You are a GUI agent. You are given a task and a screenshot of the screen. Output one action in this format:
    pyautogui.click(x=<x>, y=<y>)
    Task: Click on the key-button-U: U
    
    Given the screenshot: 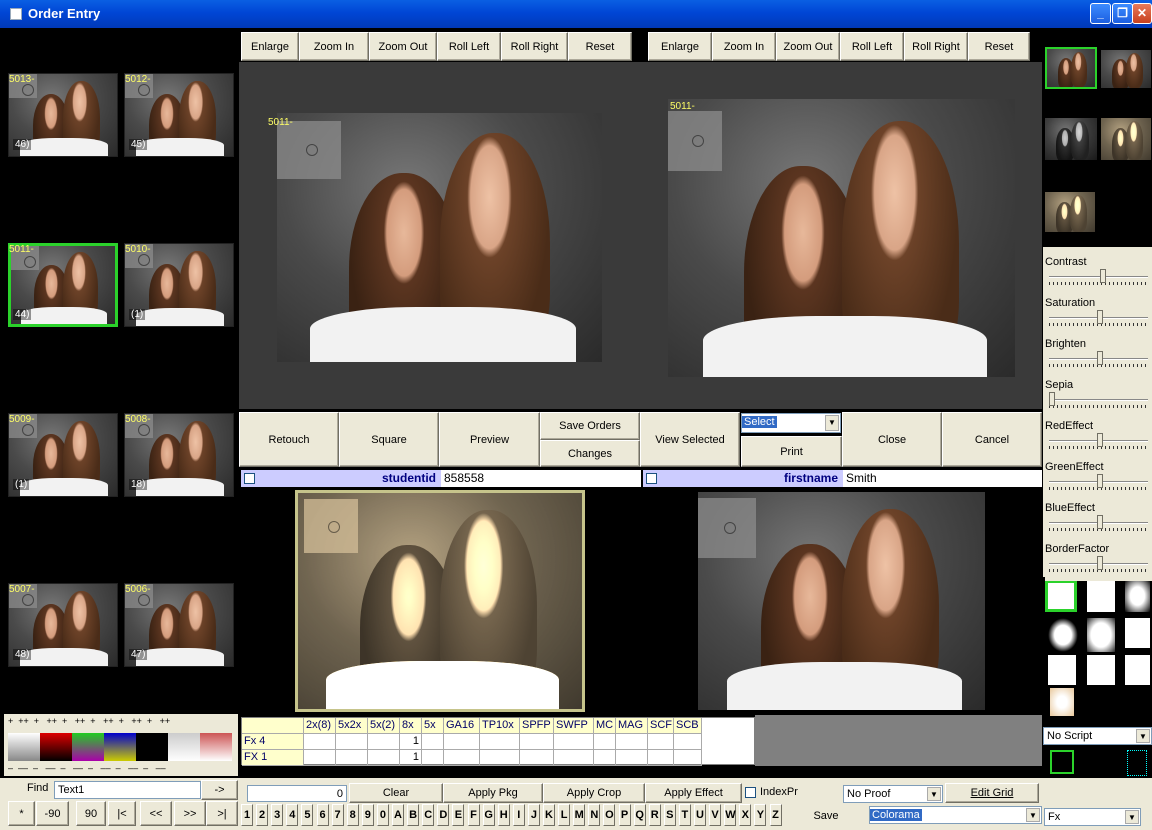 What is the action you would take?
    pyautogui.click(x=700, y=815)
    